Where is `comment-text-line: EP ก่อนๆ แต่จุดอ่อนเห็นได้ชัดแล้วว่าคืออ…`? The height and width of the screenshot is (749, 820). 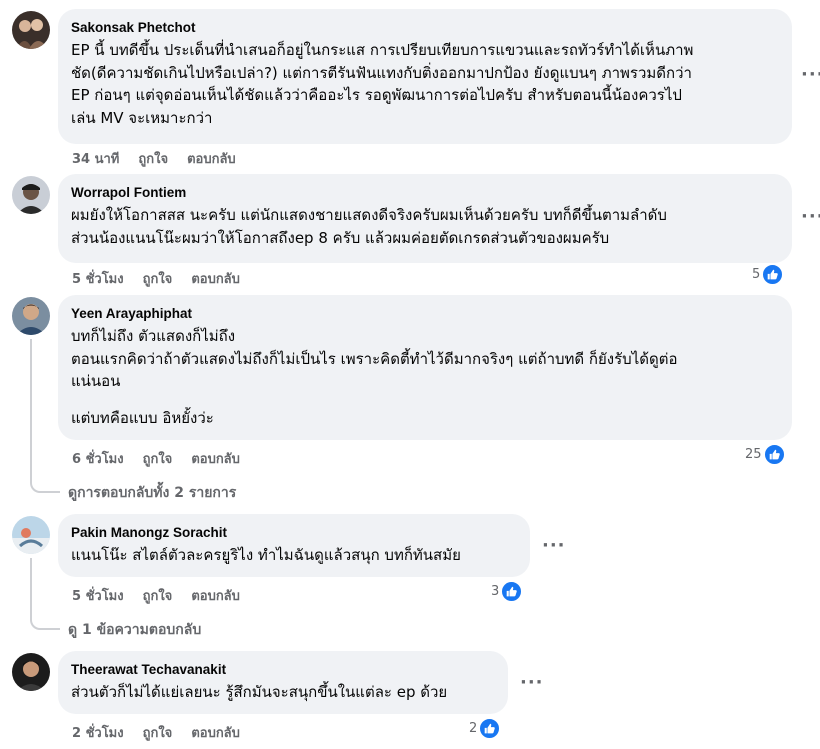
comment-text-line: EP ก่อนๆ แต่จุดอ่อนเห็นได้ชัดแล้วว่าคืออ… is located at coordinates (376, 95).